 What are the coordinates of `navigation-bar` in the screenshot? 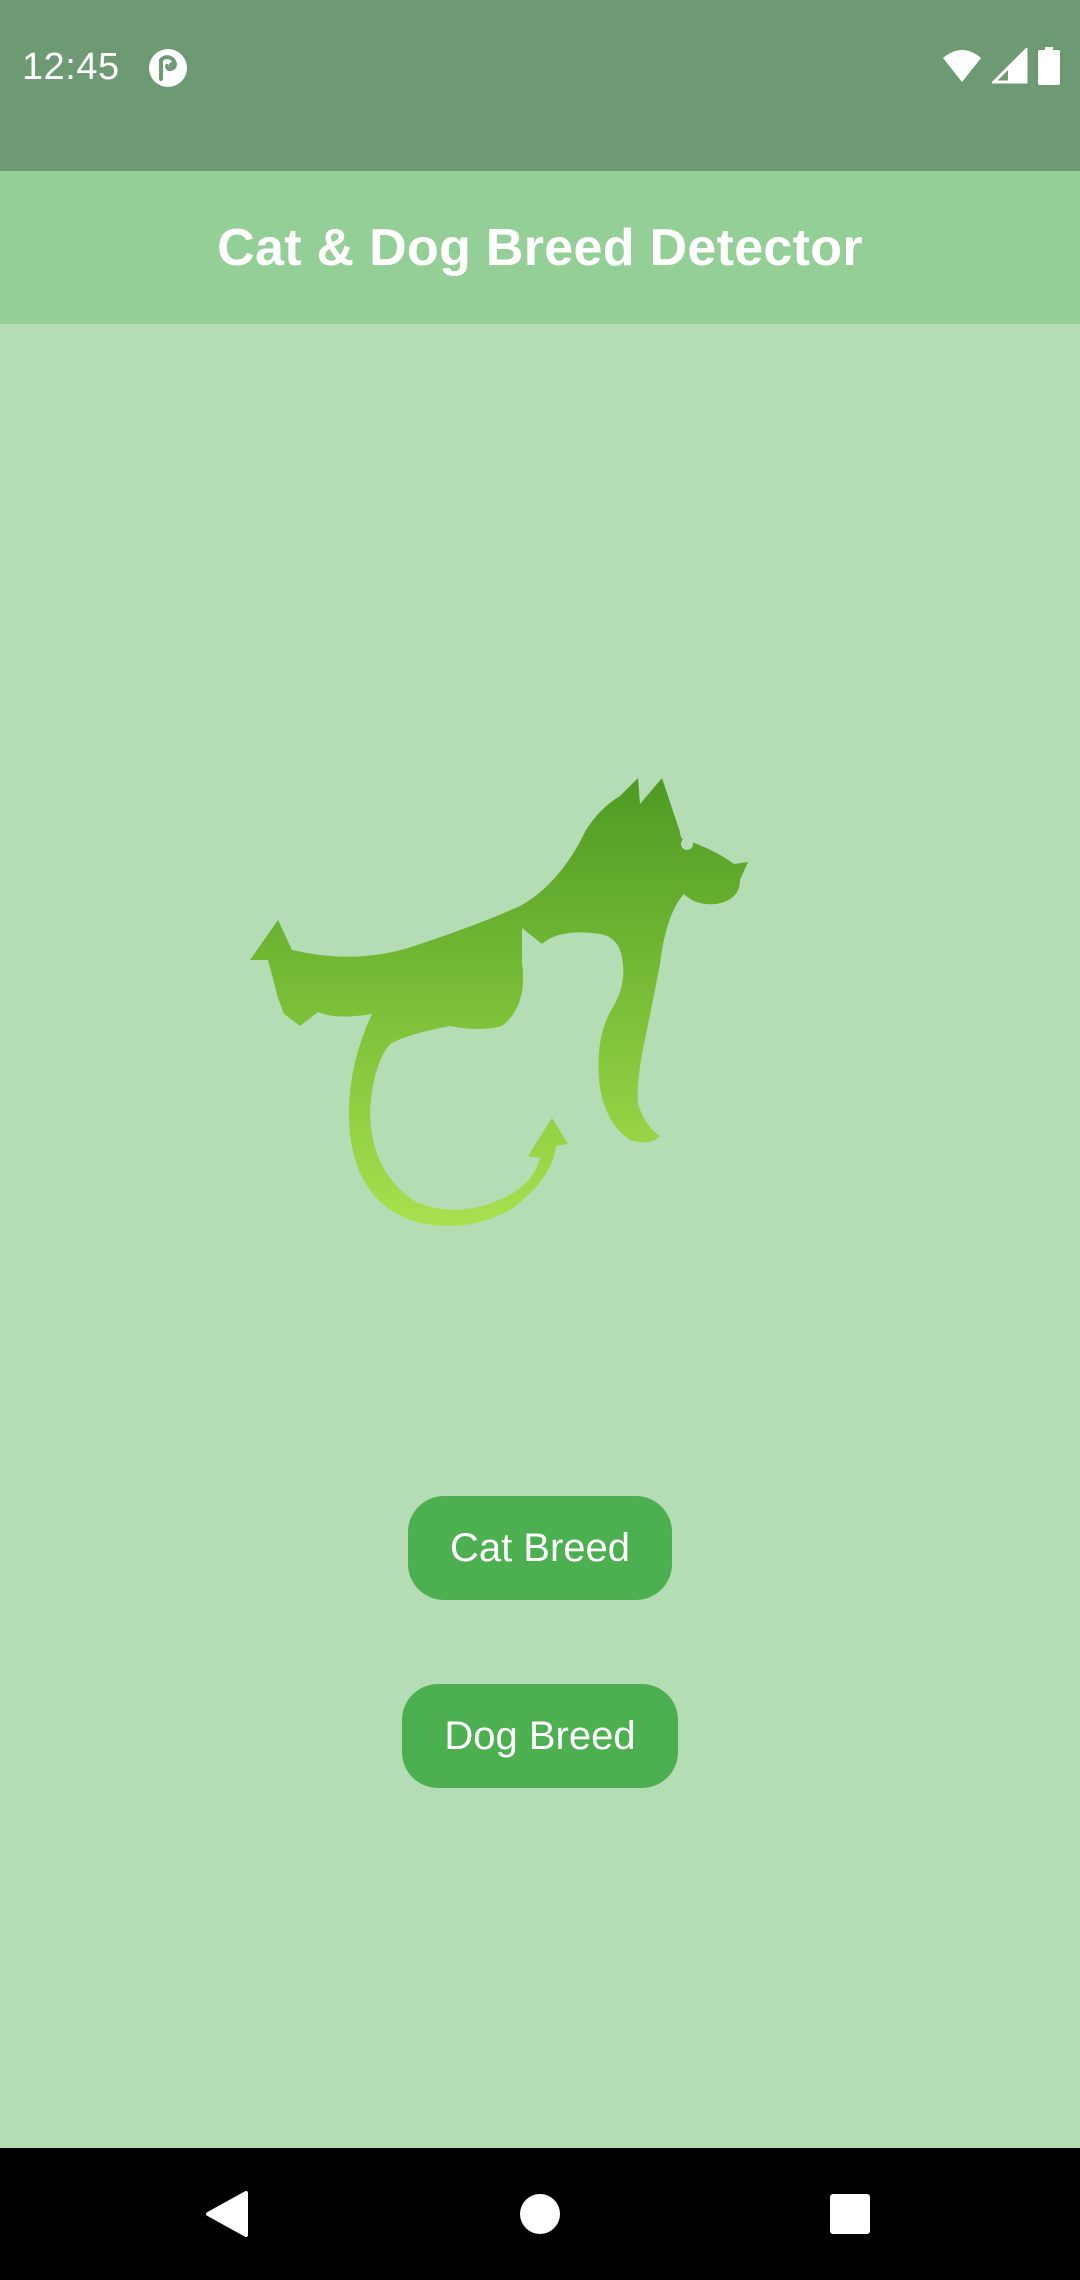 It's located at (540, 2214).